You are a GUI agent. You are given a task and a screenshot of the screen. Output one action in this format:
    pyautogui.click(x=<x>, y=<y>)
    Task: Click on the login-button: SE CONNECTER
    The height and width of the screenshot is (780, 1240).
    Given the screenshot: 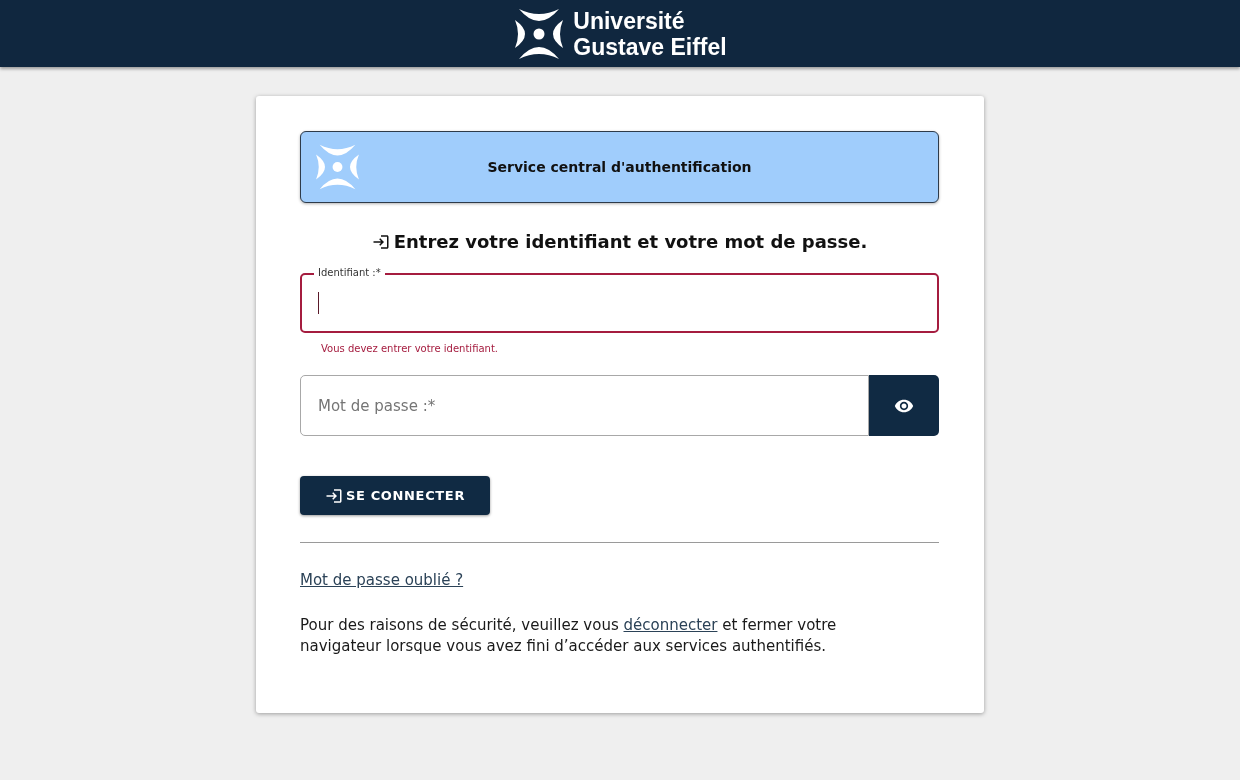 What is the action you would take?
    pyautogui.click(x=395, y=495)
    